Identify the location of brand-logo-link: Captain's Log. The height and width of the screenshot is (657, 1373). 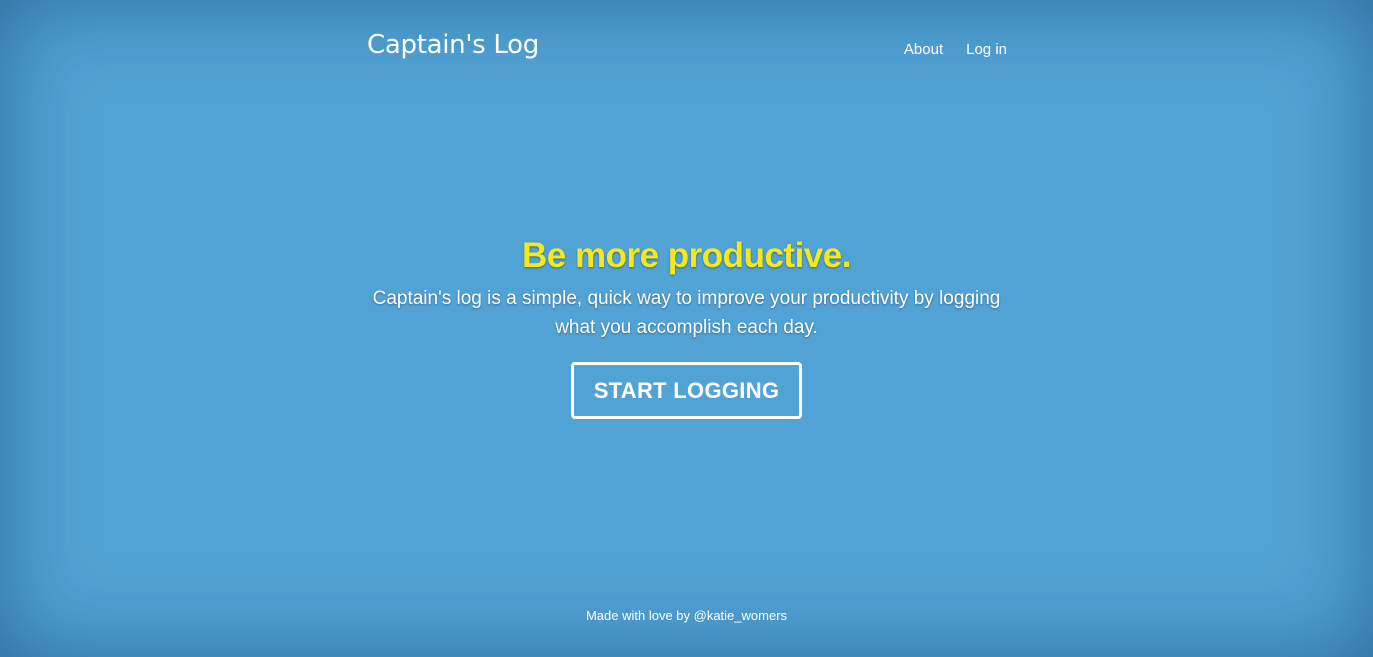
(453, 45).